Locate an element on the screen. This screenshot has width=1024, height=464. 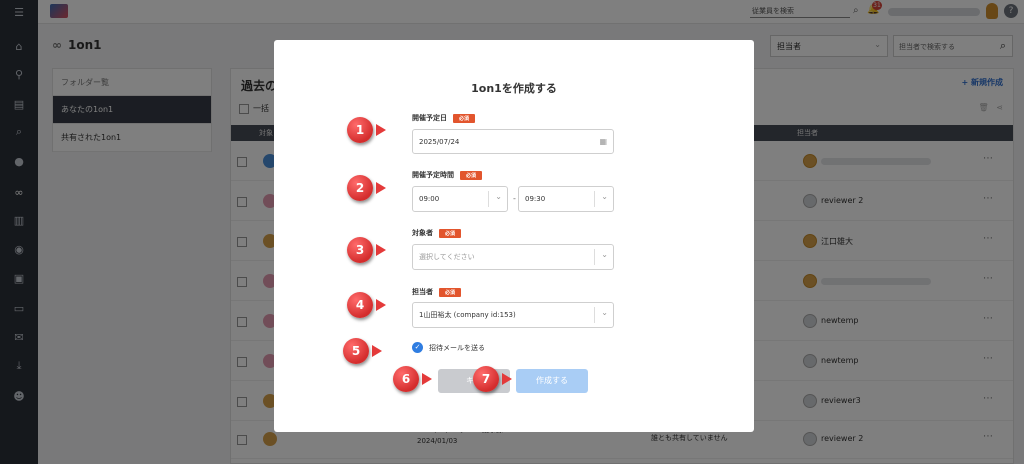
time-field-label: 開催予定時間 必須 is located at coordinates (447, 175).